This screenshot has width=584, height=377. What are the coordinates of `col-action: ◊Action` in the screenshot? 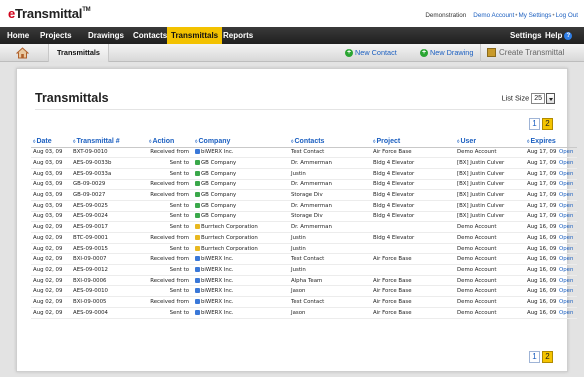 It's located at (165, 142).